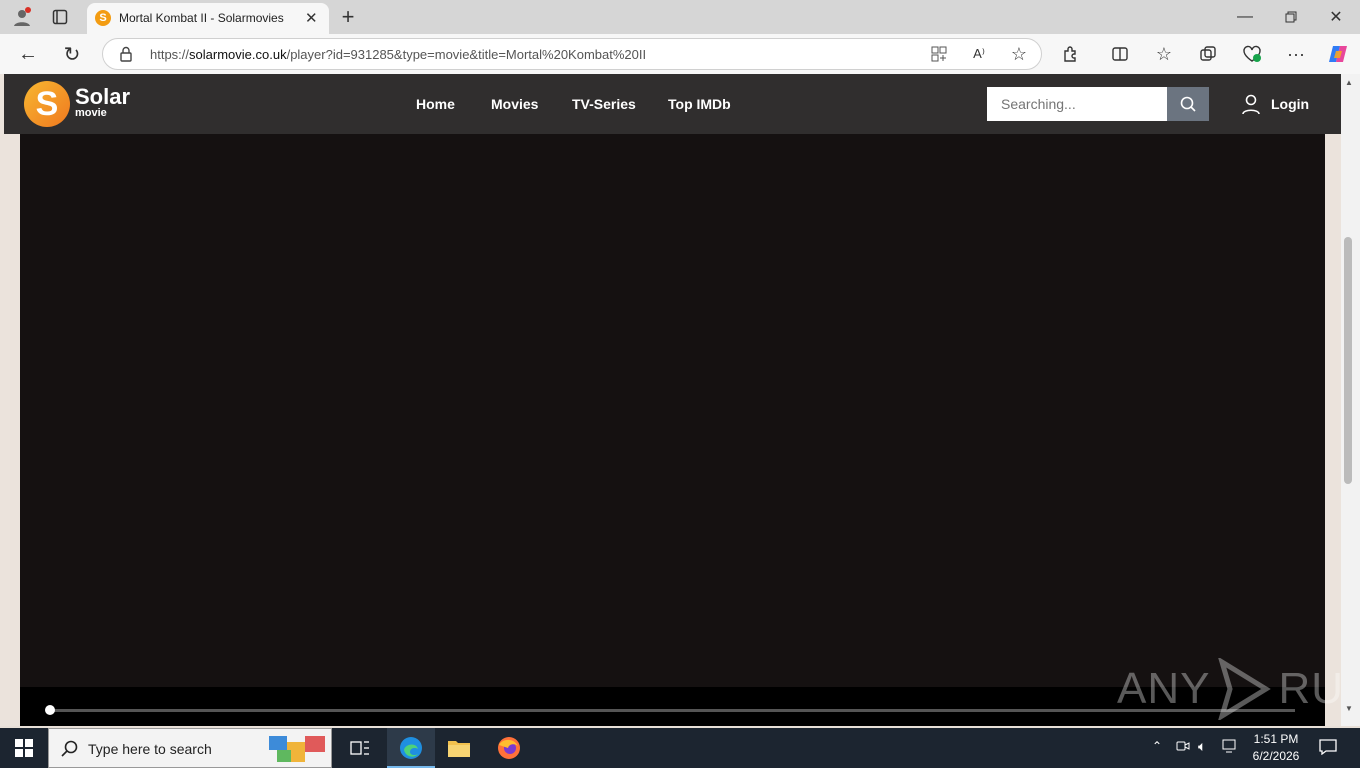 The image size is (1360, 768). Describe the element at coordinates (28, 54) in the screenshot. I see `back-icon: ←` at that location.